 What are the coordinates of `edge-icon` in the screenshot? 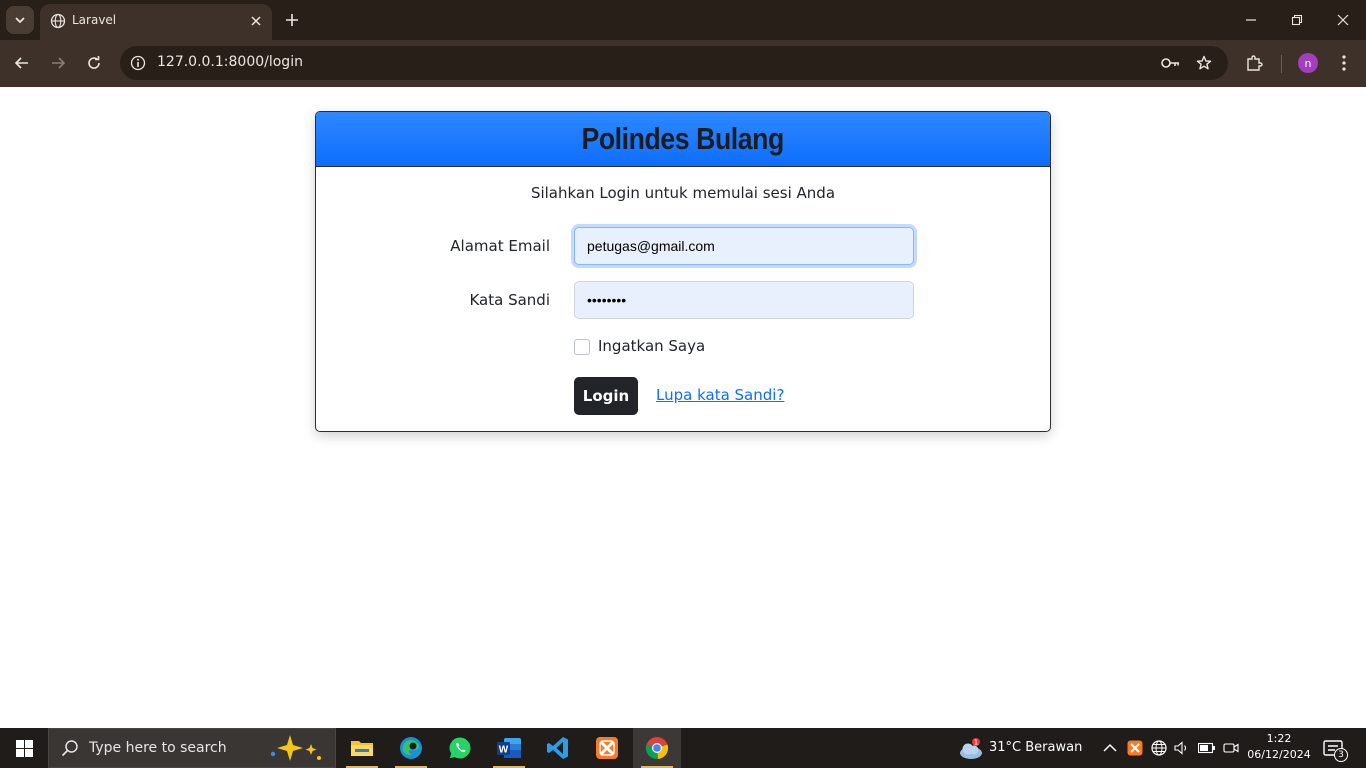 It's located at (411, 748).